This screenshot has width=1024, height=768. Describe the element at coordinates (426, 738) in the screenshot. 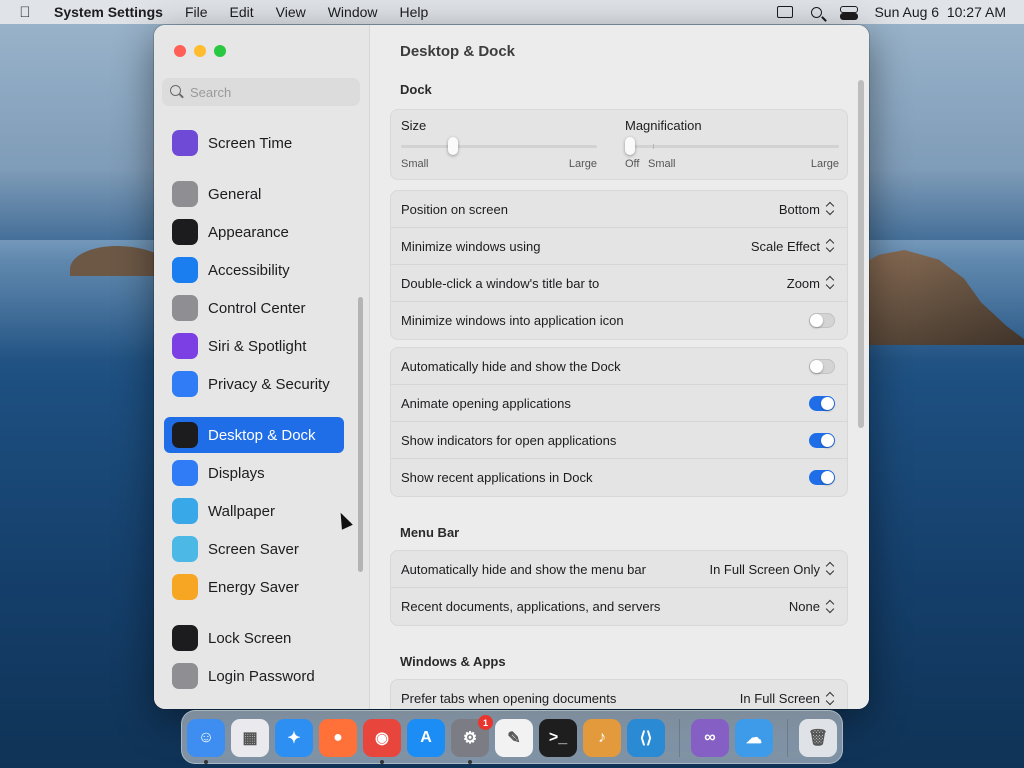

I see `app-store-icon: A` at that location.